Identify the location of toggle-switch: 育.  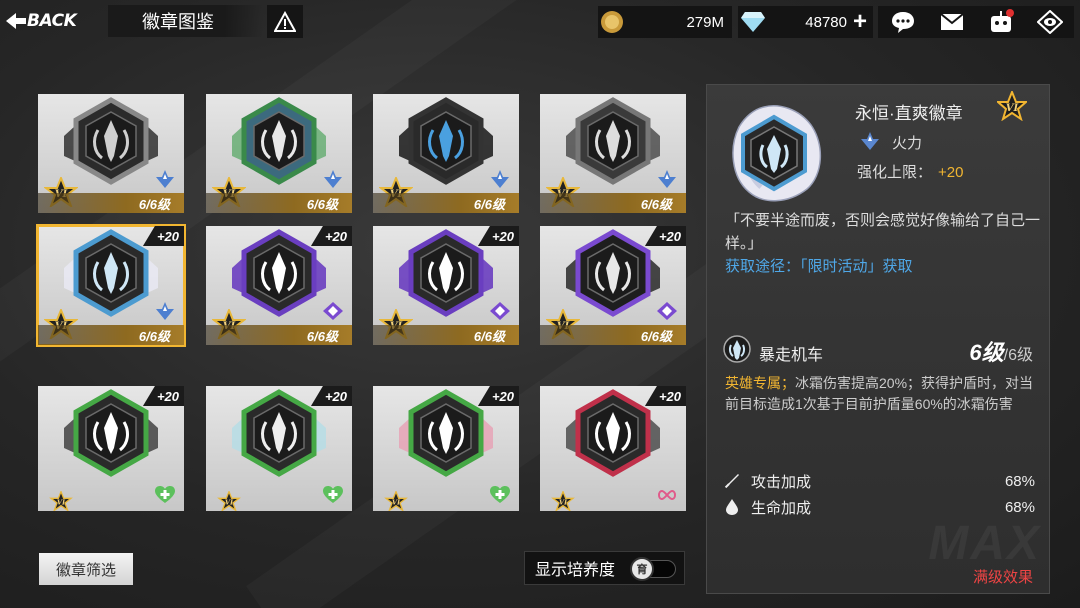
(653, 569).